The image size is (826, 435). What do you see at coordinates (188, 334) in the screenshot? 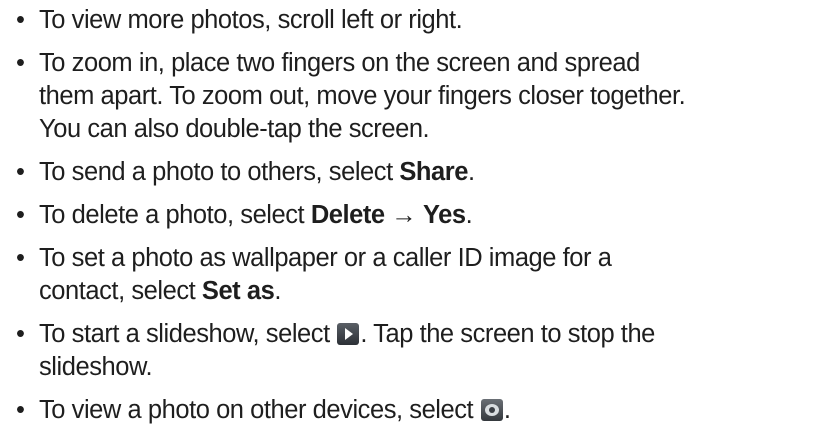
I see `item-text: To start a slideshow, select` at bounding box center [188, 334].